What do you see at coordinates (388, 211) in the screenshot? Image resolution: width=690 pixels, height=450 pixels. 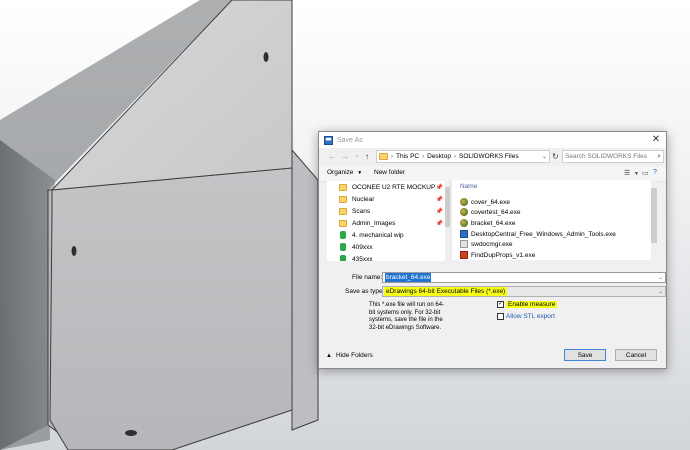 I see `nav-item-scans: Scans 📌` at bounding box center [388, 211].